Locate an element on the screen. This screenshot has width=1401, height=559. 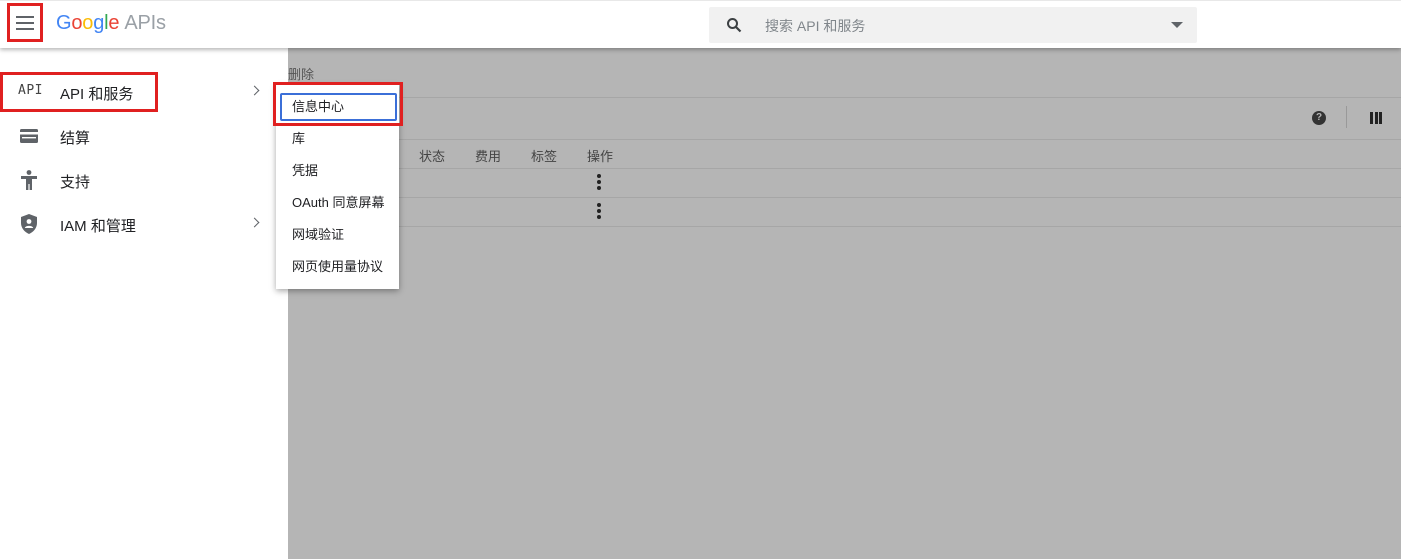
submenu-item-domain-verification: 网域验证 is located at coordinates (337, 232).